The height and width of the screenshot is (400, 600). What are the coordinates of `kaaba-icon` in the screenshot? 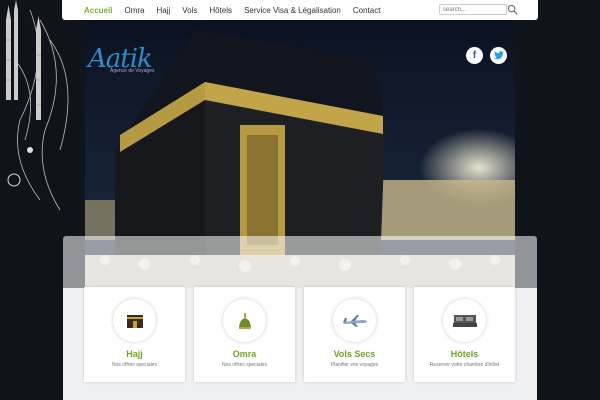 It's located at (134, 321).